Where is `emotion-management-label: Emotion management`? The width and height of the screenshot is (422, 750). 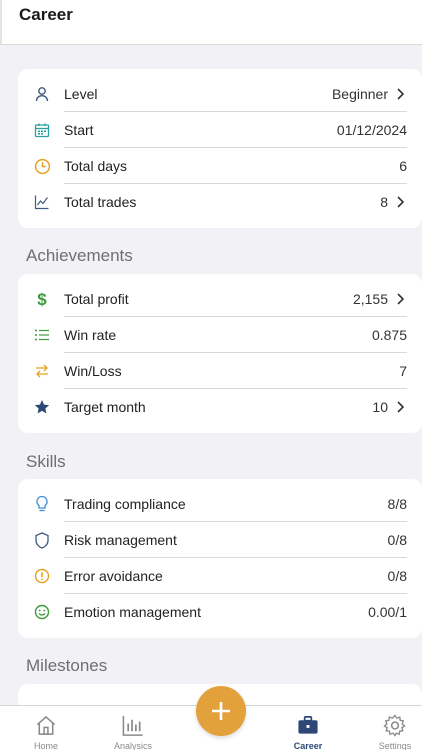
emotion-management-label: Emotion management is located at coordinates (132, 612).